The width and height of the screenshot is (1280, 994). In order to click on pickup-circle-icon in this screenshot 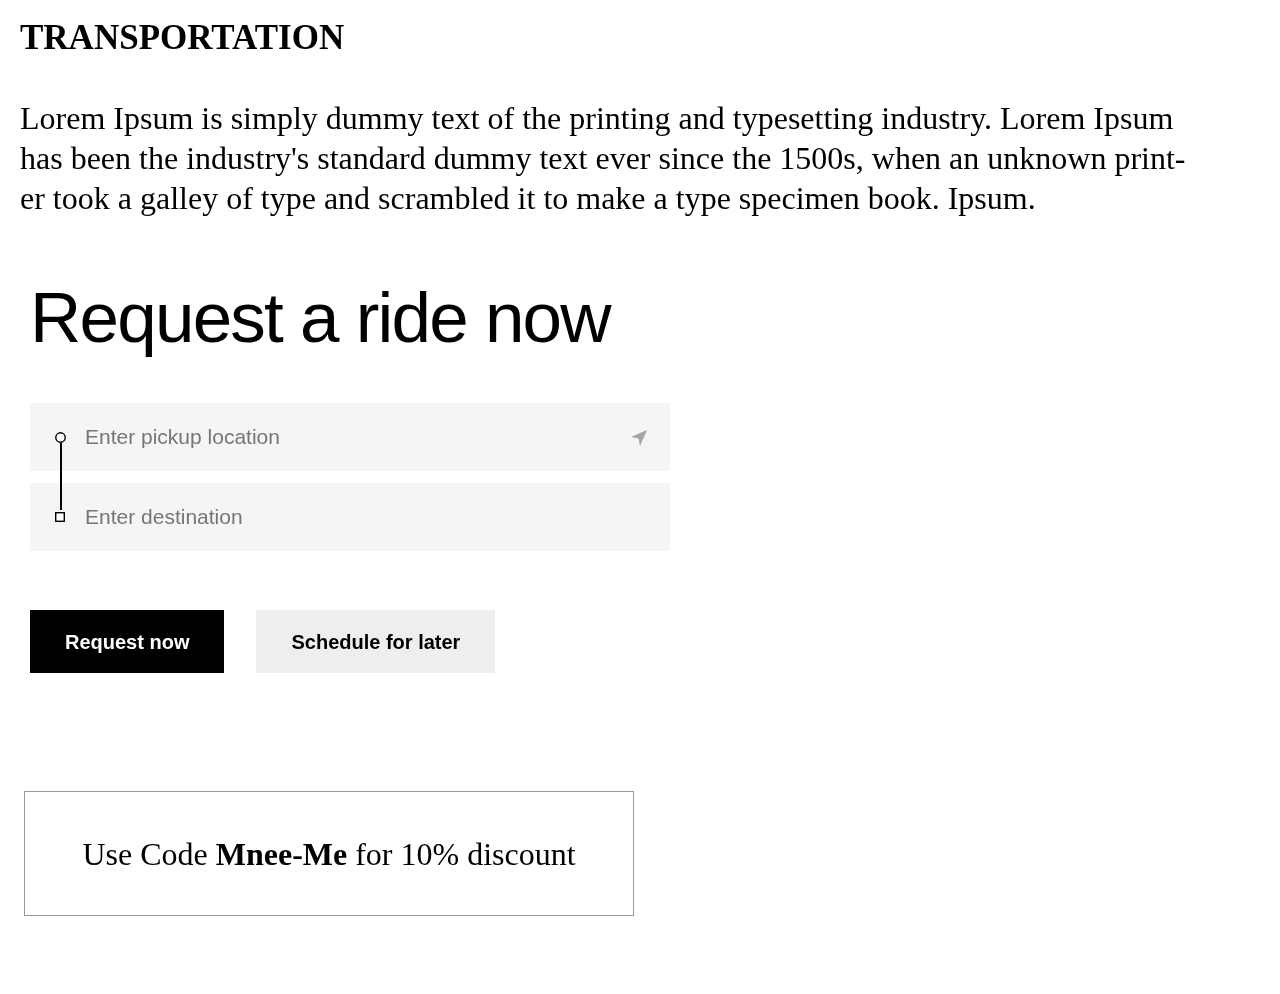, I will do `click(60, 437)`.